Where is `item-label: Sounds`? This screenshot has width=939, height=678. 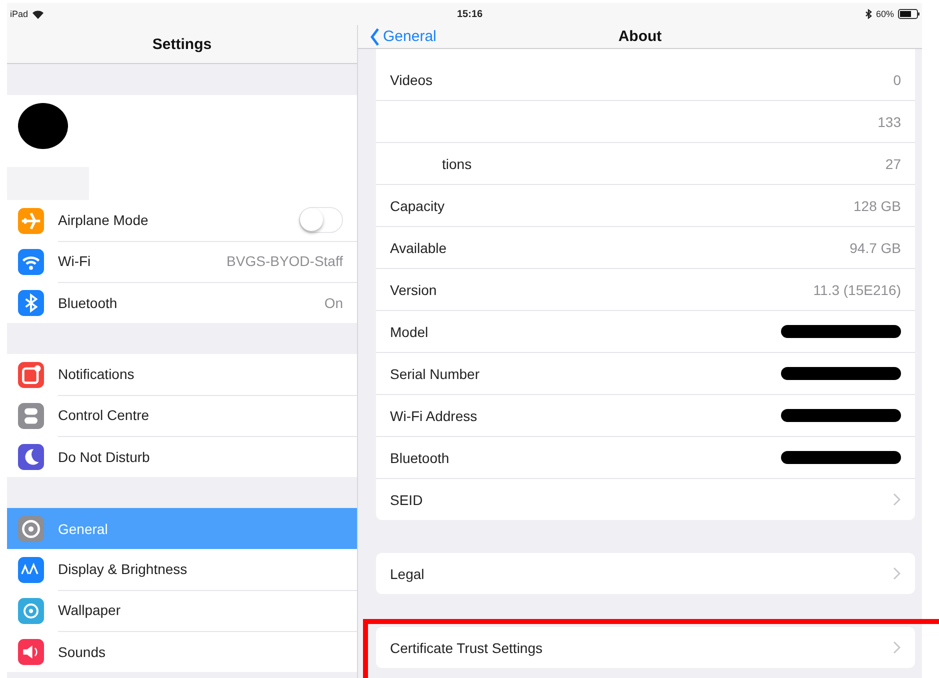
item-label: Sounds is located at coordinates (82, 652).